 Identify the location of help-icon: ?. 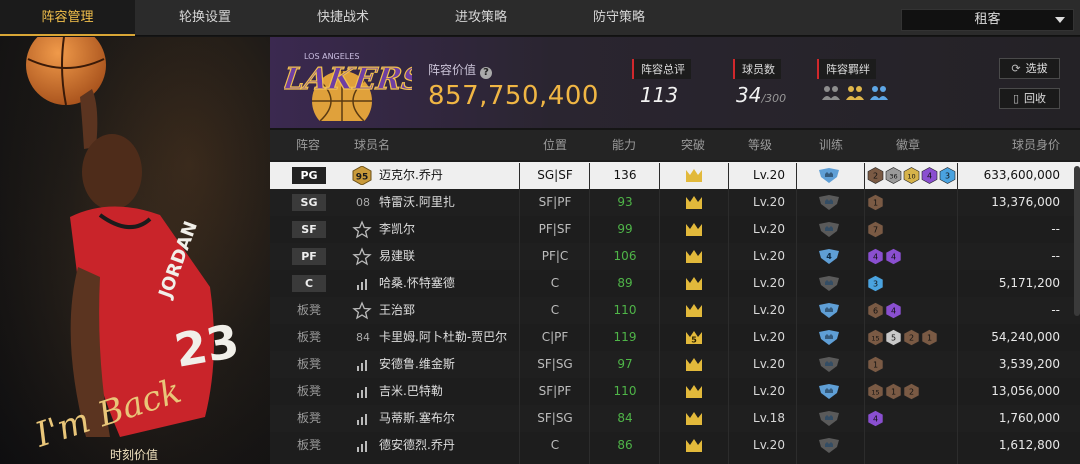
(486, 73).